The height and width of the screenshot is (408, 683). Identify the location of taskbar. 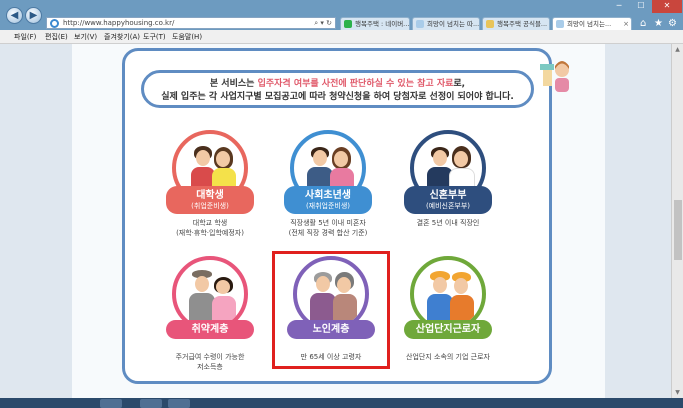
(341, 403).